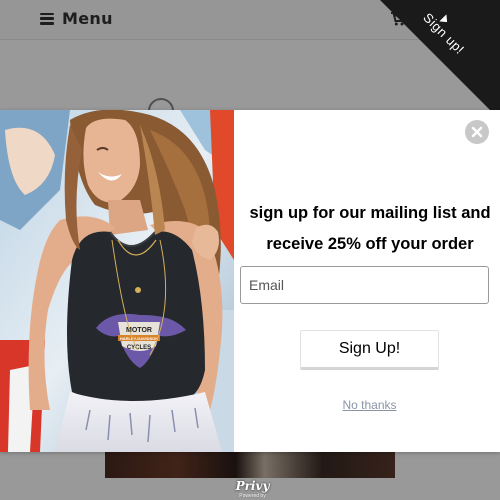 This screenshot has width=500, height=500. I want to click on shirt-print-text: CYCLES, so click(139, 348).